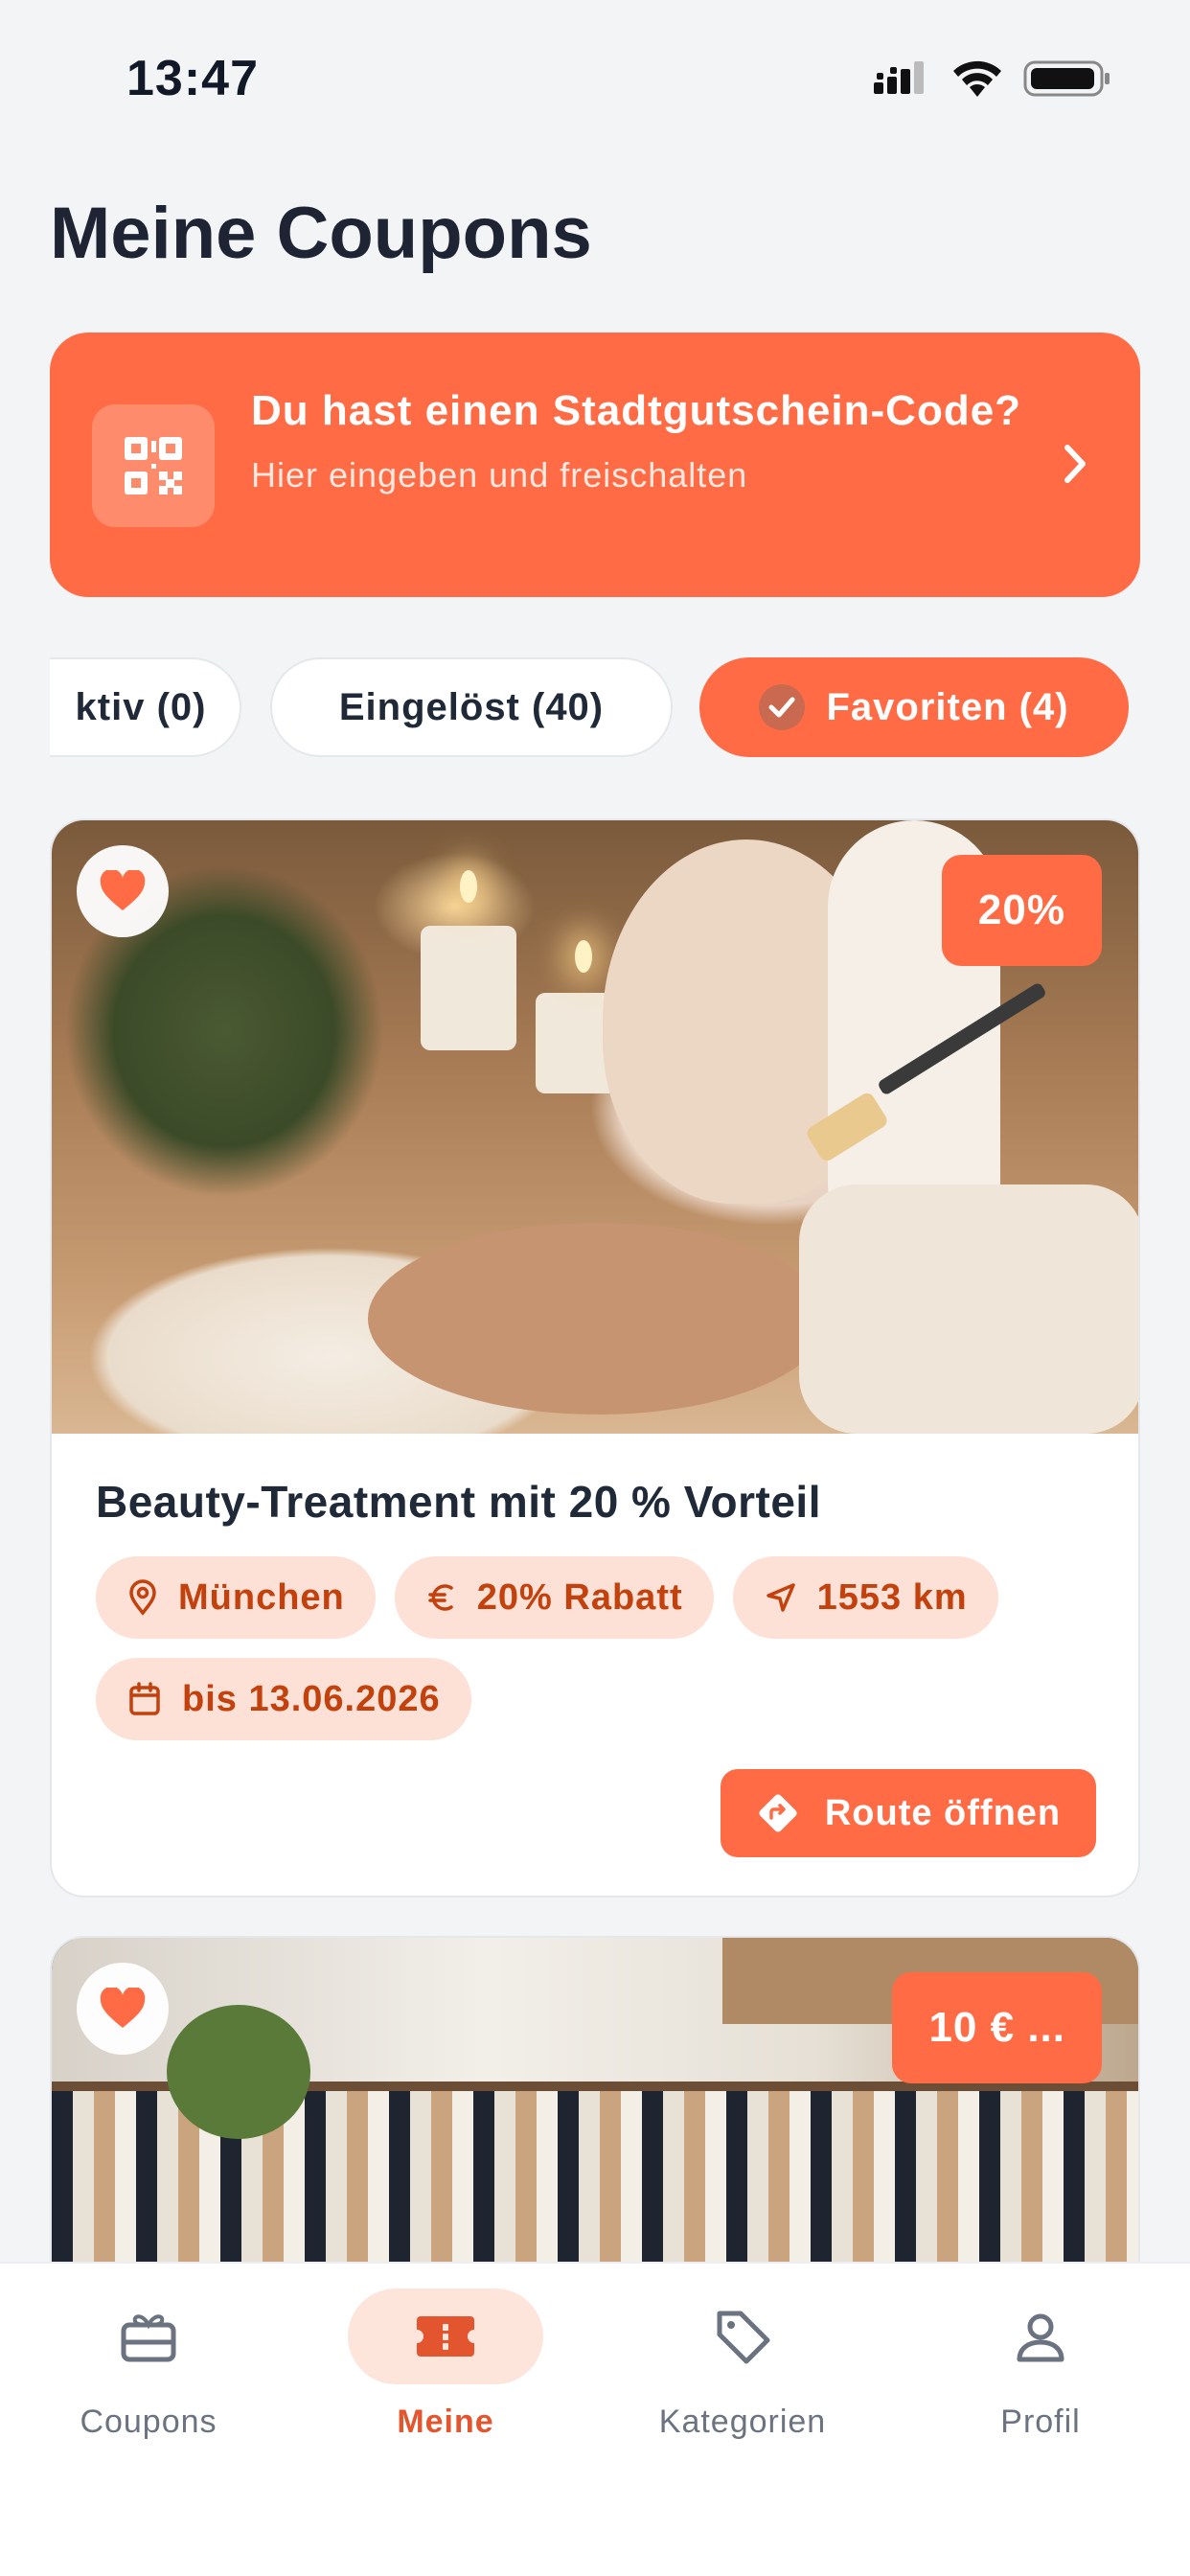 Image resolution: width=1190 pixels, height=2576 pixels. I want to click on navigation-arrow-icon, so click(780, 1598).